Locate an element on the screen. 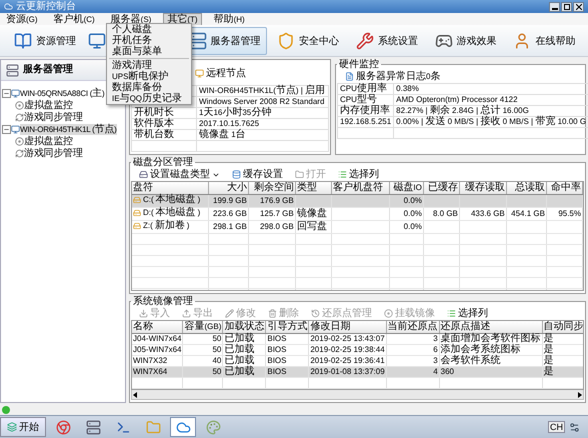  table-cell: 199.9 GB is located at coordinates (230, 200).